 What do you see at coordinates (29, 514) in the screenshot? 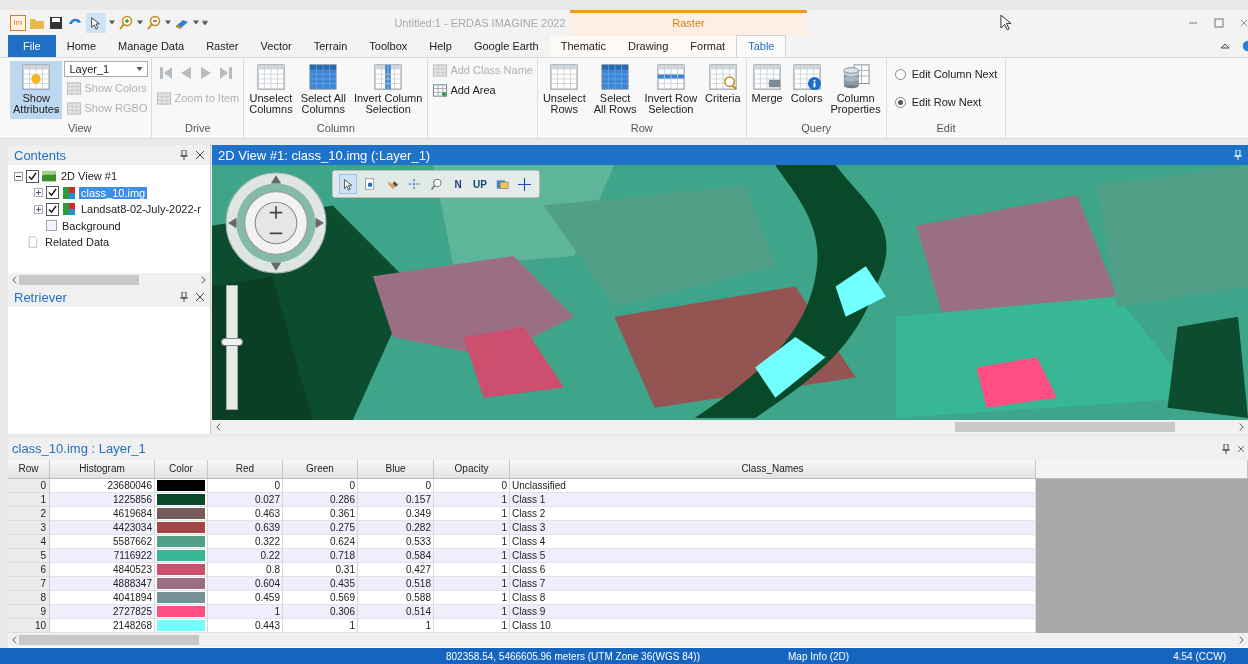
I see `row-number-cell: 2` at bounding box center [29, 514].